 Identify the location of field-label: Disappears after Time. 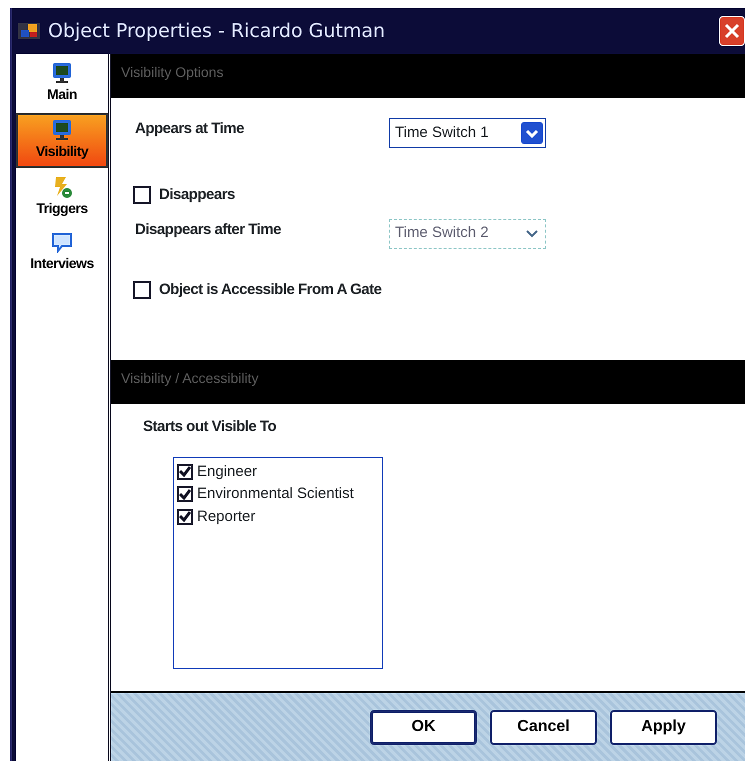
(208, 230).